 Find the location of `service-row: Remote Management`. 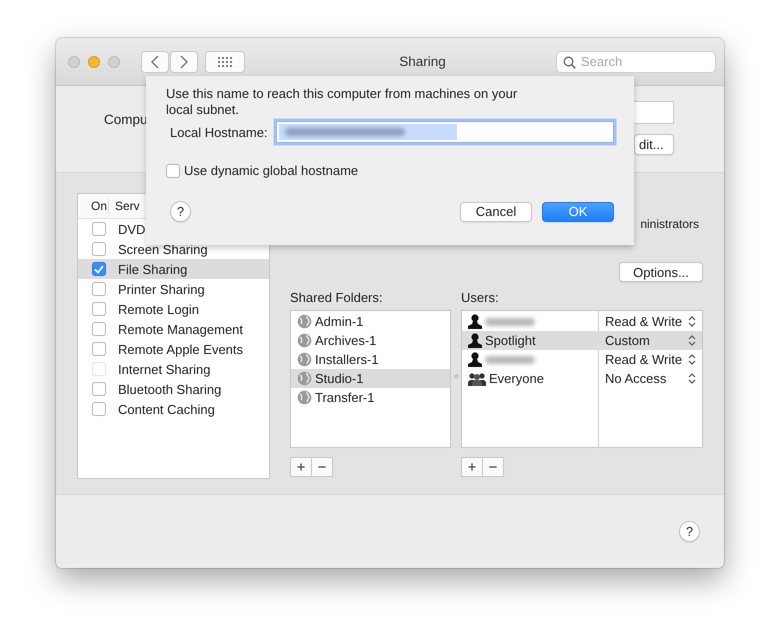

service-row: Remote Management is located at coordinates (173, 329).